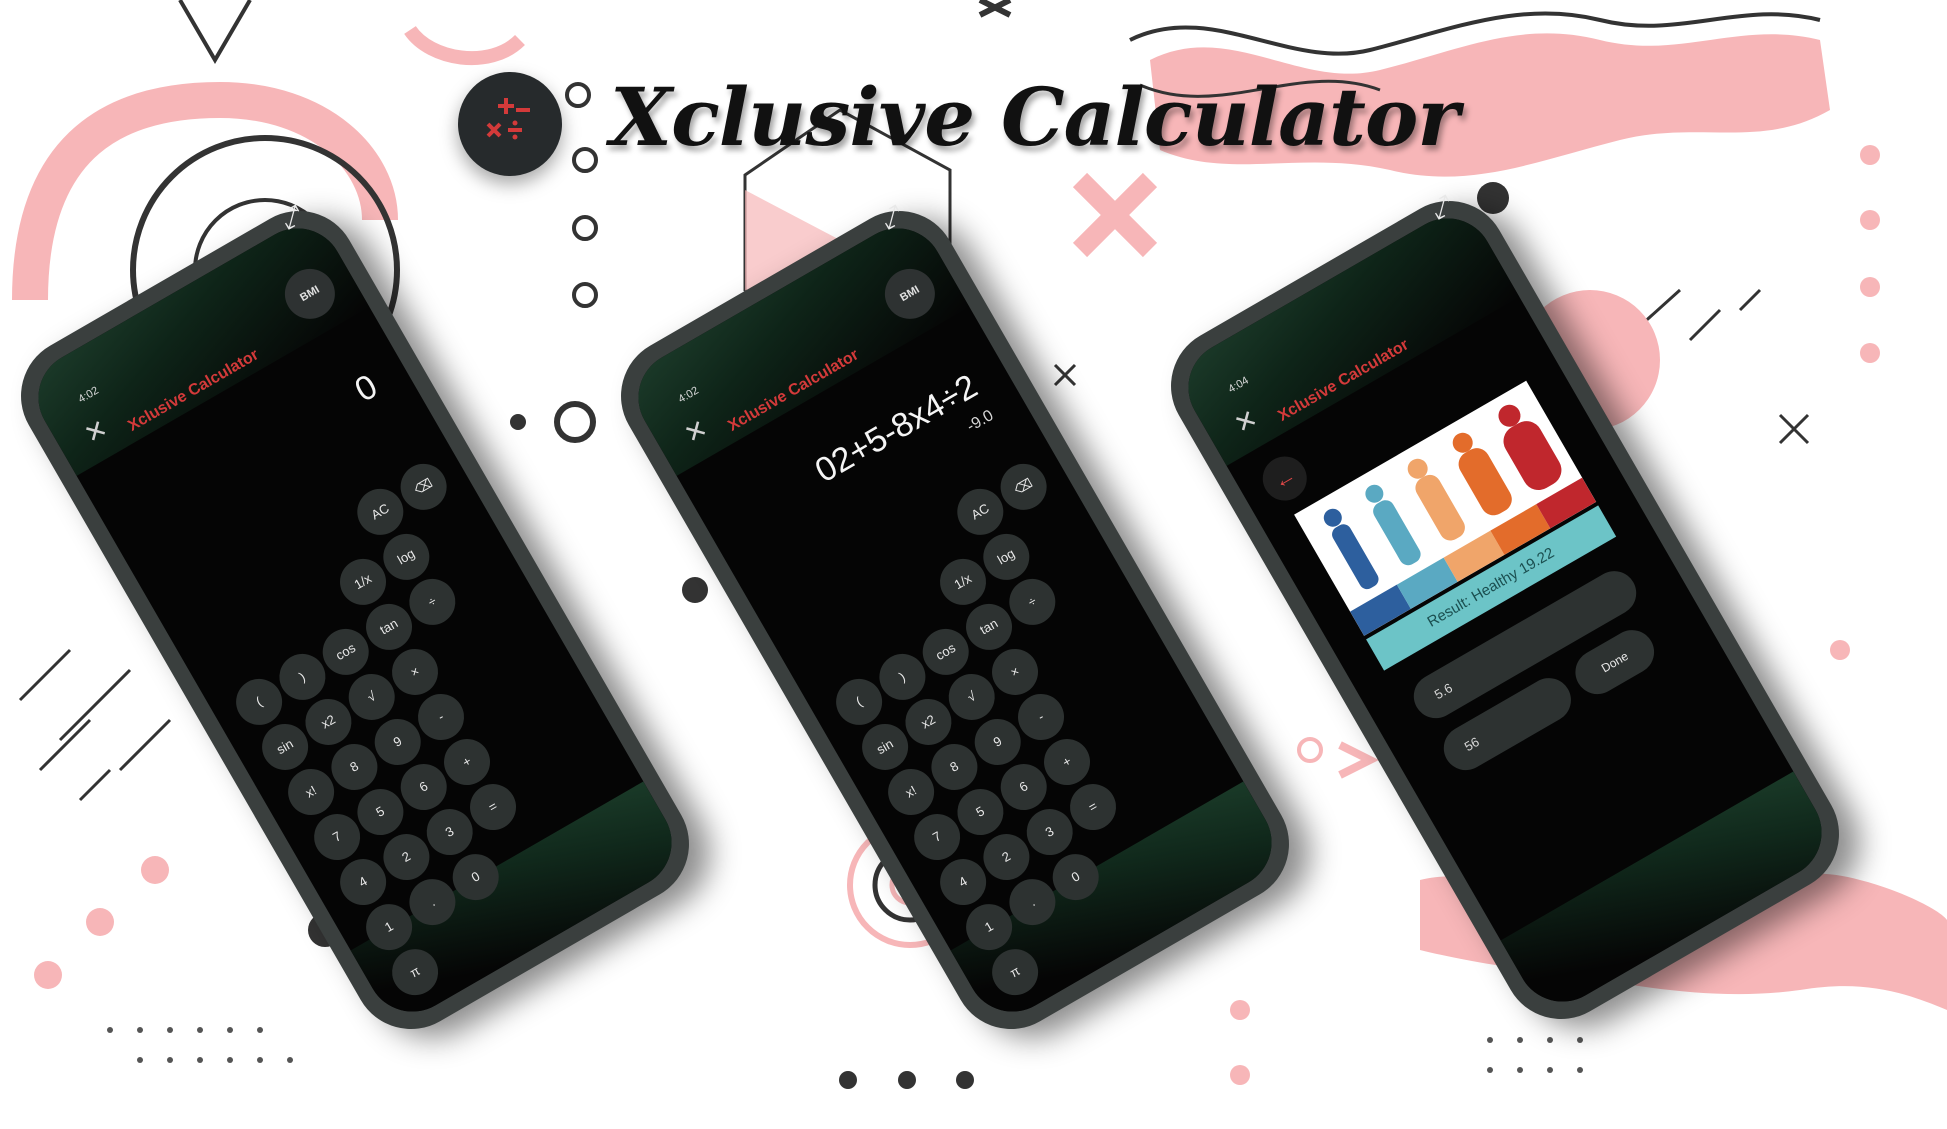  Describe the element at coordinates (896, 429) in the screenshot. I see `calc-display: 02+5-8x4÷2` at that location.